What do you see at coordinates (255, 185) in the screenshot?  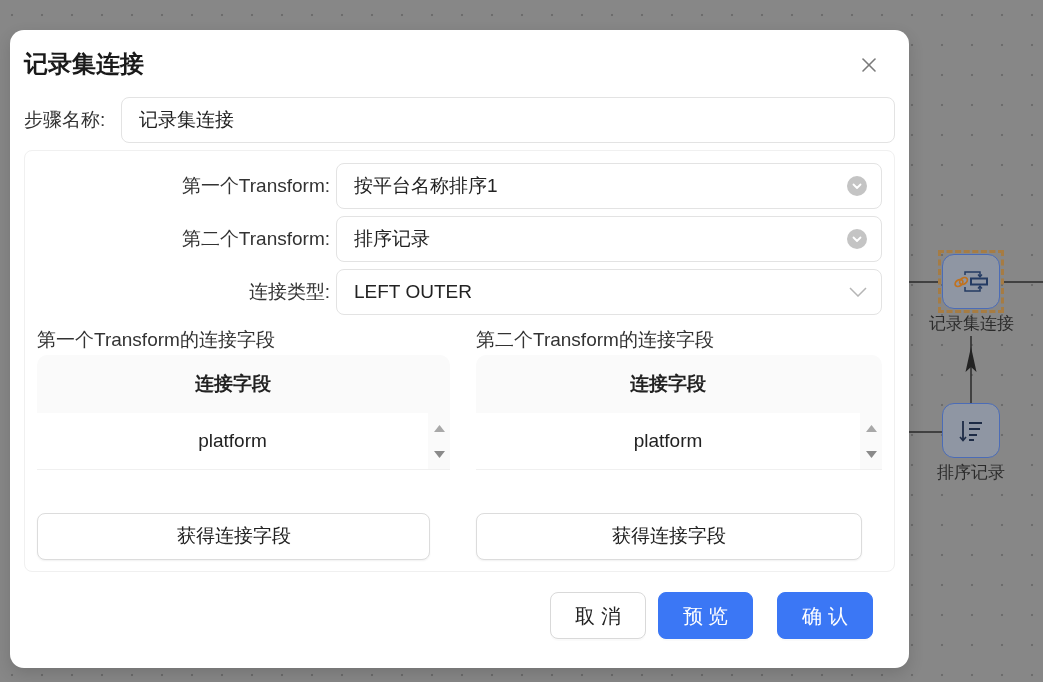 I see `field-label: 第一个Transform:` at bounding box center [255, 185].